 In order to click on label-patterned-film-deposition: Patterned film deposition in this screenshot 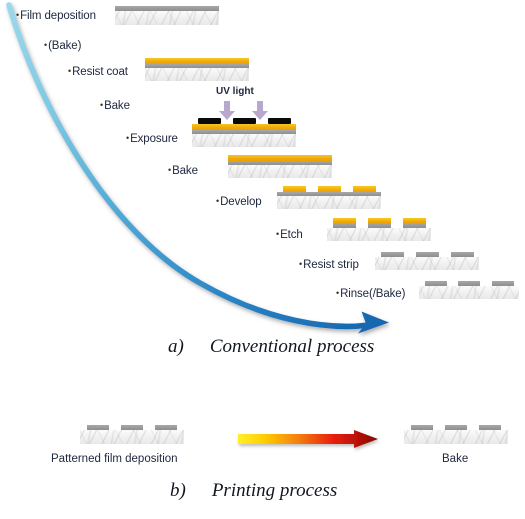, I will do `click(114, 459)`.